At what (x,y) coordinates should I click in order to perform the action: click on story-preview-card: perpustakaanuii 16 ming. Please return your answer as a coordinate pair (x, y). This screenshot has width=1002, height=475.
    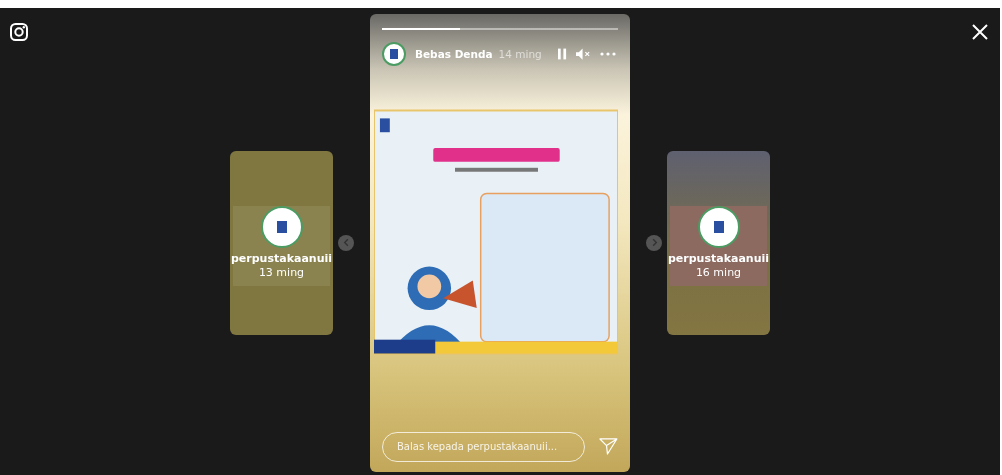
    Looking at the image, I should click on (718, 242).